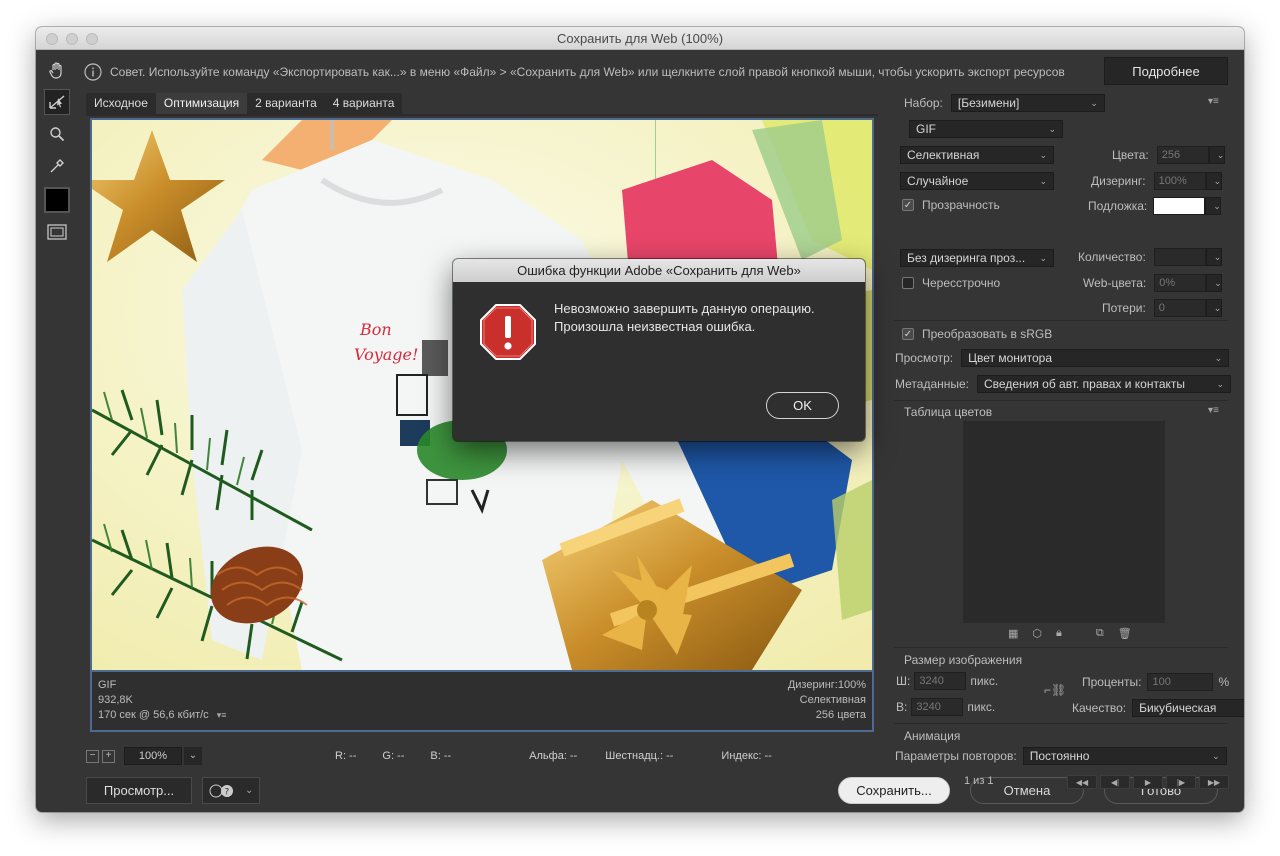 This screenshot has width=1280, height=856. Describe the element at coordinates (92, 39) in the screenshot. I see `zoom-window-button` at that location.